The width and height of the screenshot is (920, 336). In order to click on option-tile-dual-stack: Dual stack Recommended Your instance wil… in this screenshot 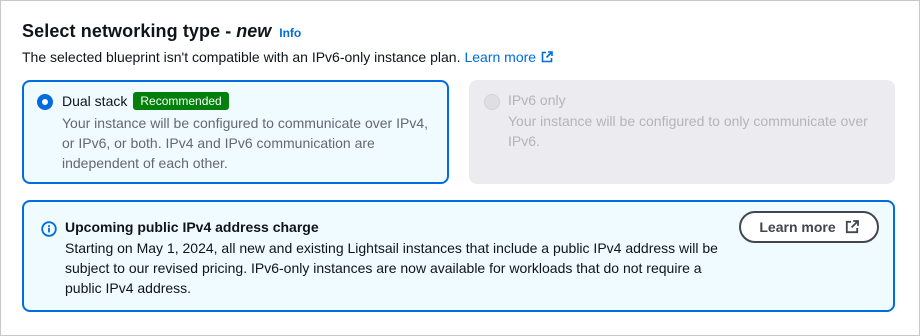, I will do `click(235, 132)`.